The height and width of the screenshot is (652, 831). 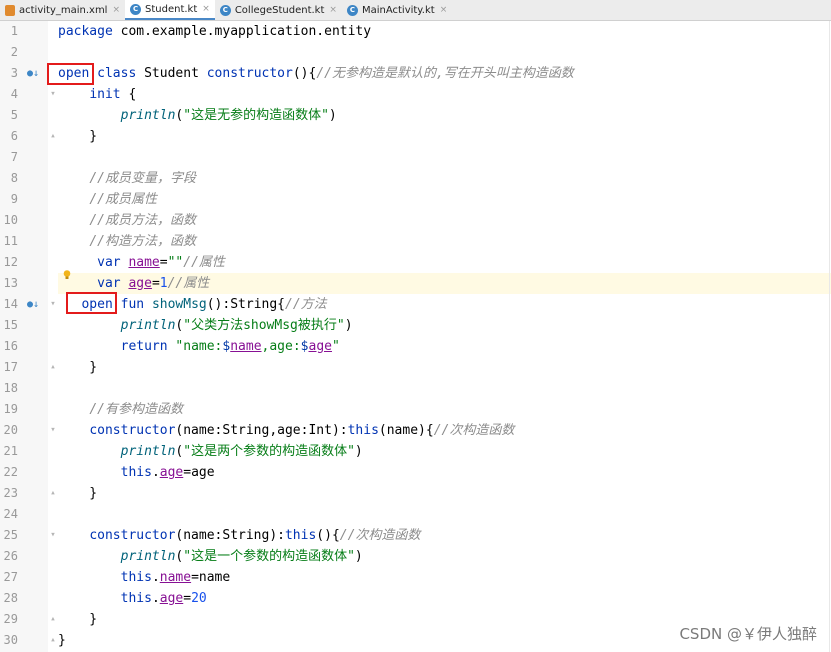 What do you see at coordinates (199, 346) in the screenshot?
I see `string-literal: "name:` at bounding box center [199, 346].